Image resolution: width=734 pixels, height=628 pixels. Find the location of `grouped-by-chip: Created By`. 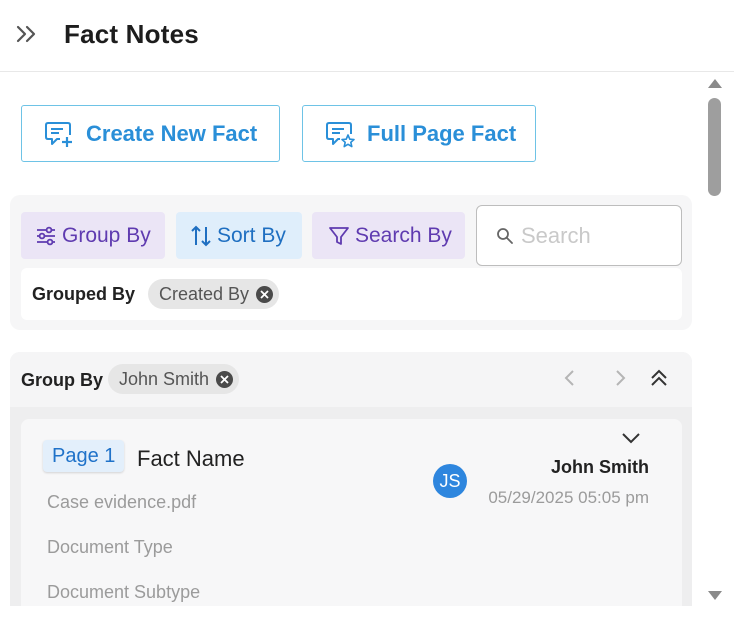

grouped-by-chip: Created By is located at coordinates (214, 294).